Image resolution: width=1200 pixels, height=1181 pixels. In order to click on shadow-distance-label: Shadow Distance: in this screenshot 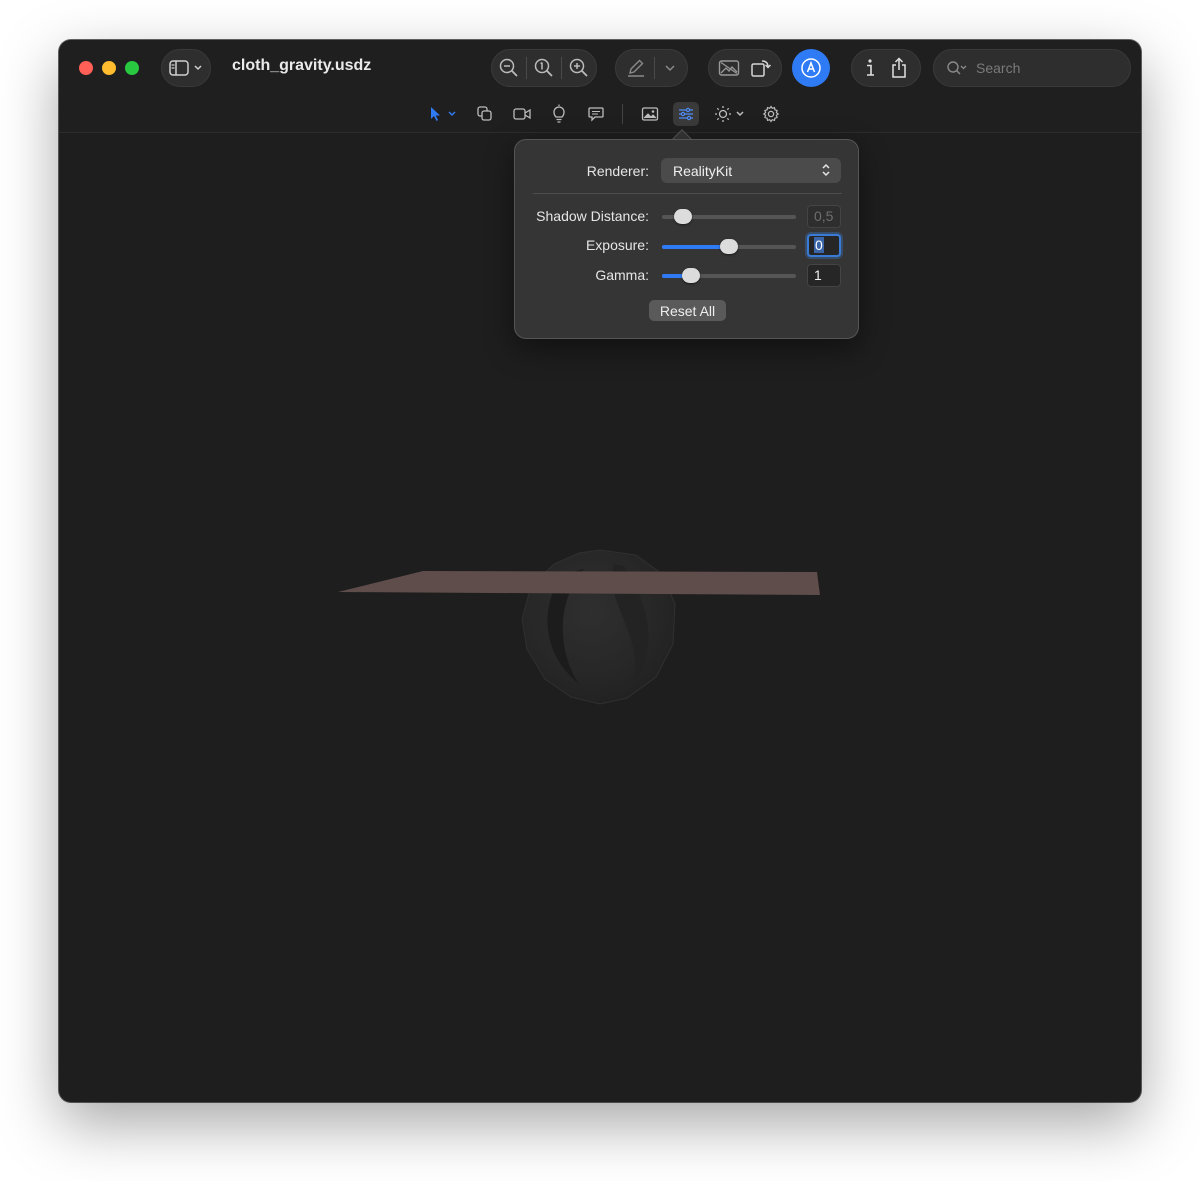, I will do `click(592, 216)`.